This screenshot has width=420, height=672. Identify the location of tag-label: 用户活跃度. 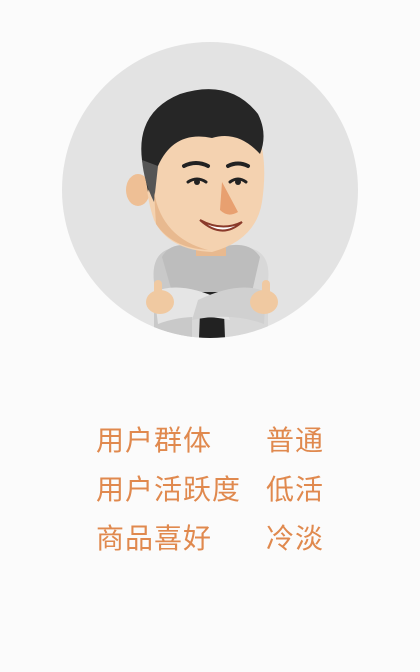
(169, 489).